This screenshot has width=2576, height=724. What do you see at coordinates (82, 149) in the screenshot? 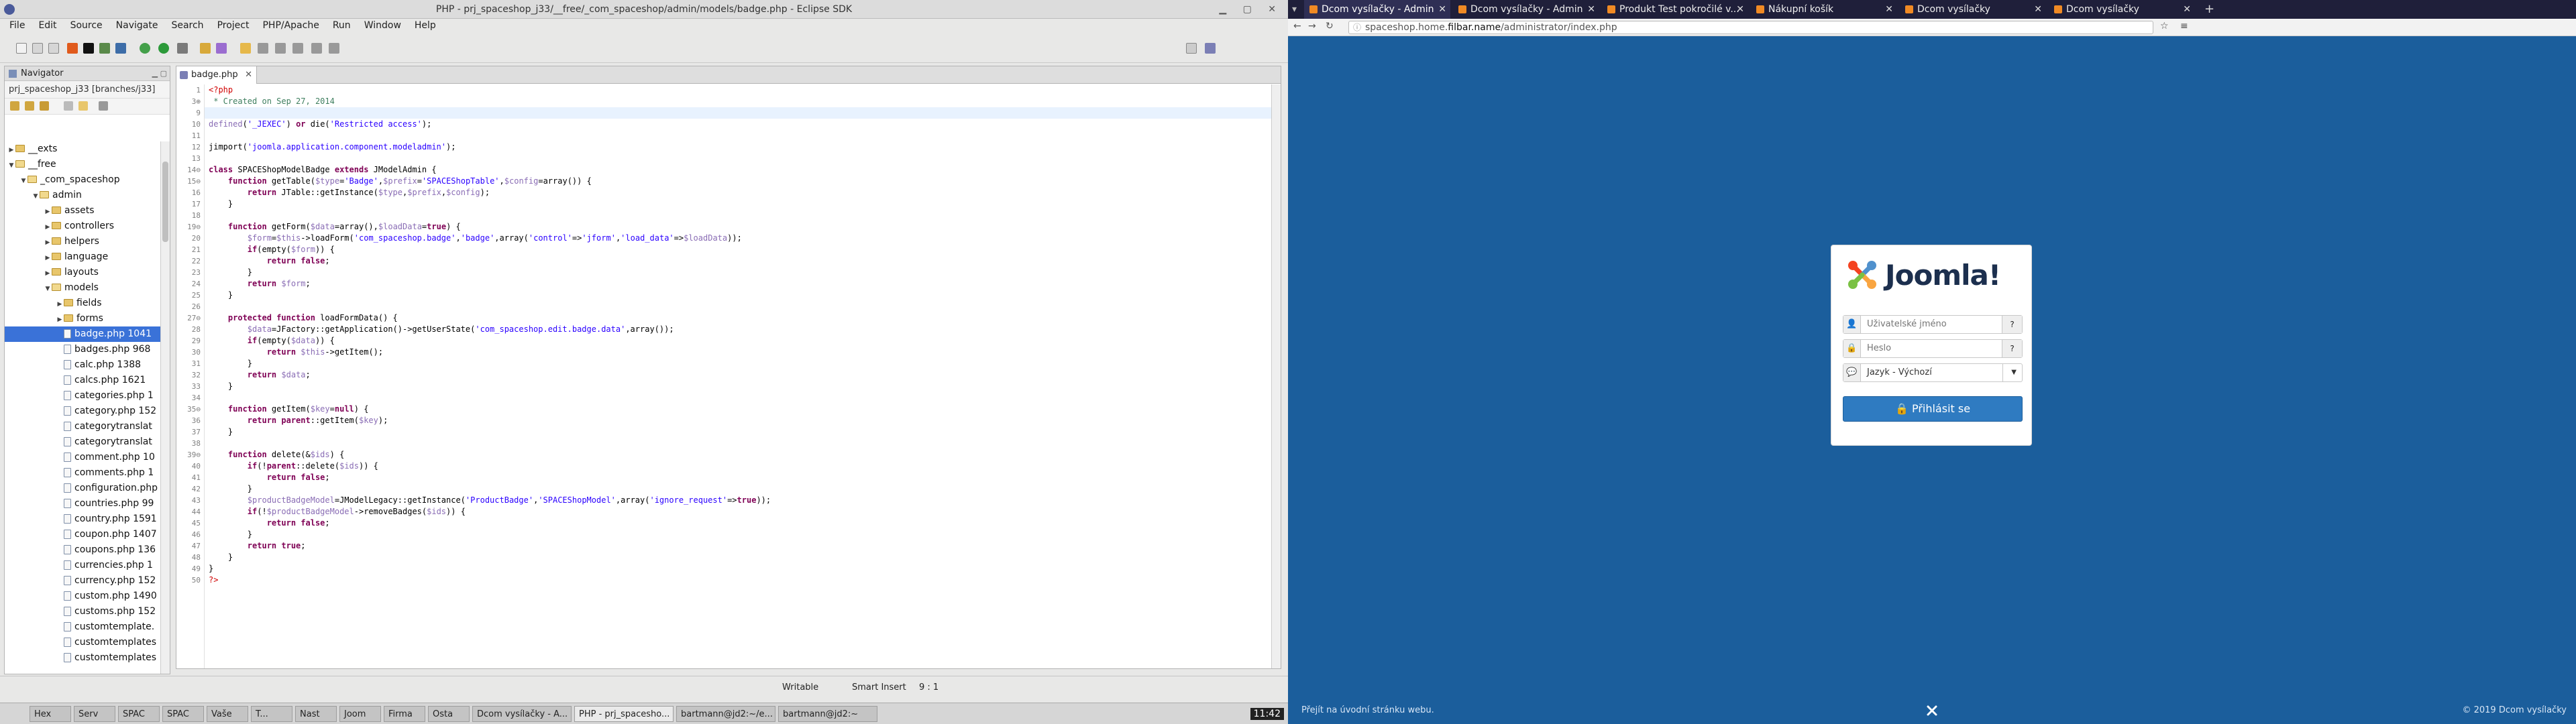
I see `tree-folder-item: ▶ __exts` at bounding box center [82, 149].